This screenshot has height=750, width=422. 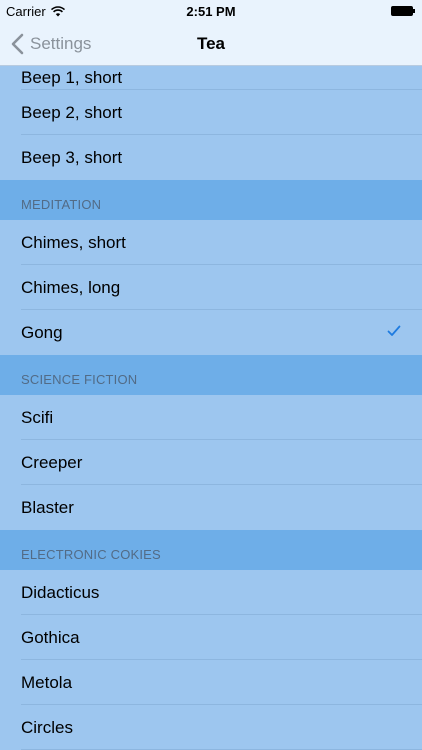 I want to click on list-item: Gothica, so click(x=211, y=637).